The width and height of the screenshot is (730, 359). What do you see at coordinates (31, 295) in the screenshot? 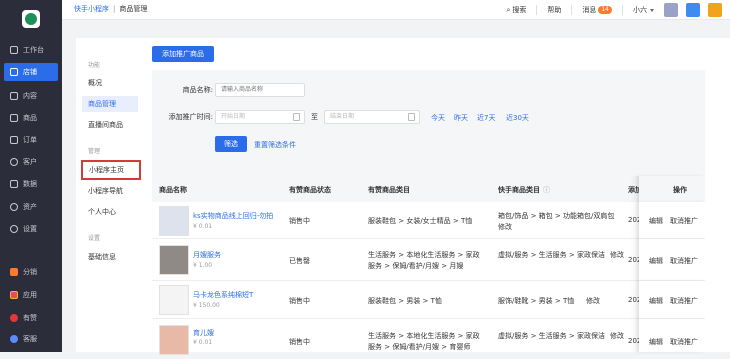
I see `sidebar-item-apps: 应用` at bounding box center [31, 295].